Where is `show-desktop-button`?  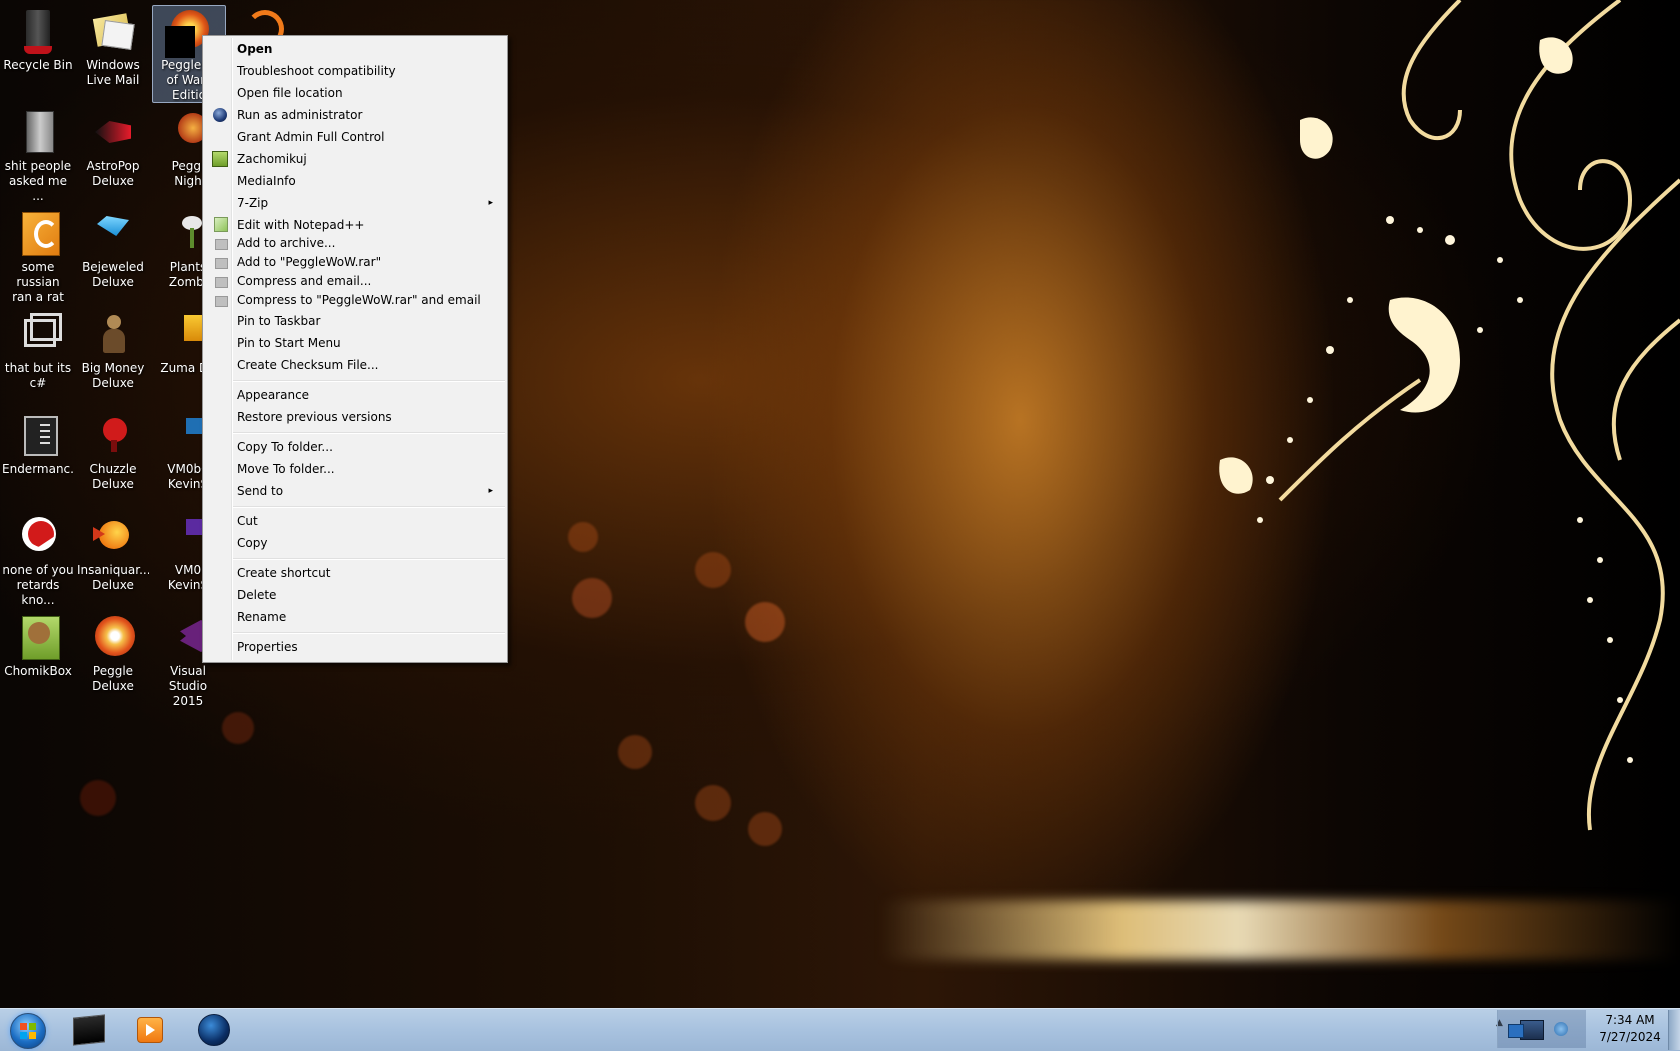
show-desktop-button is located at coordinates (1674, 1030).